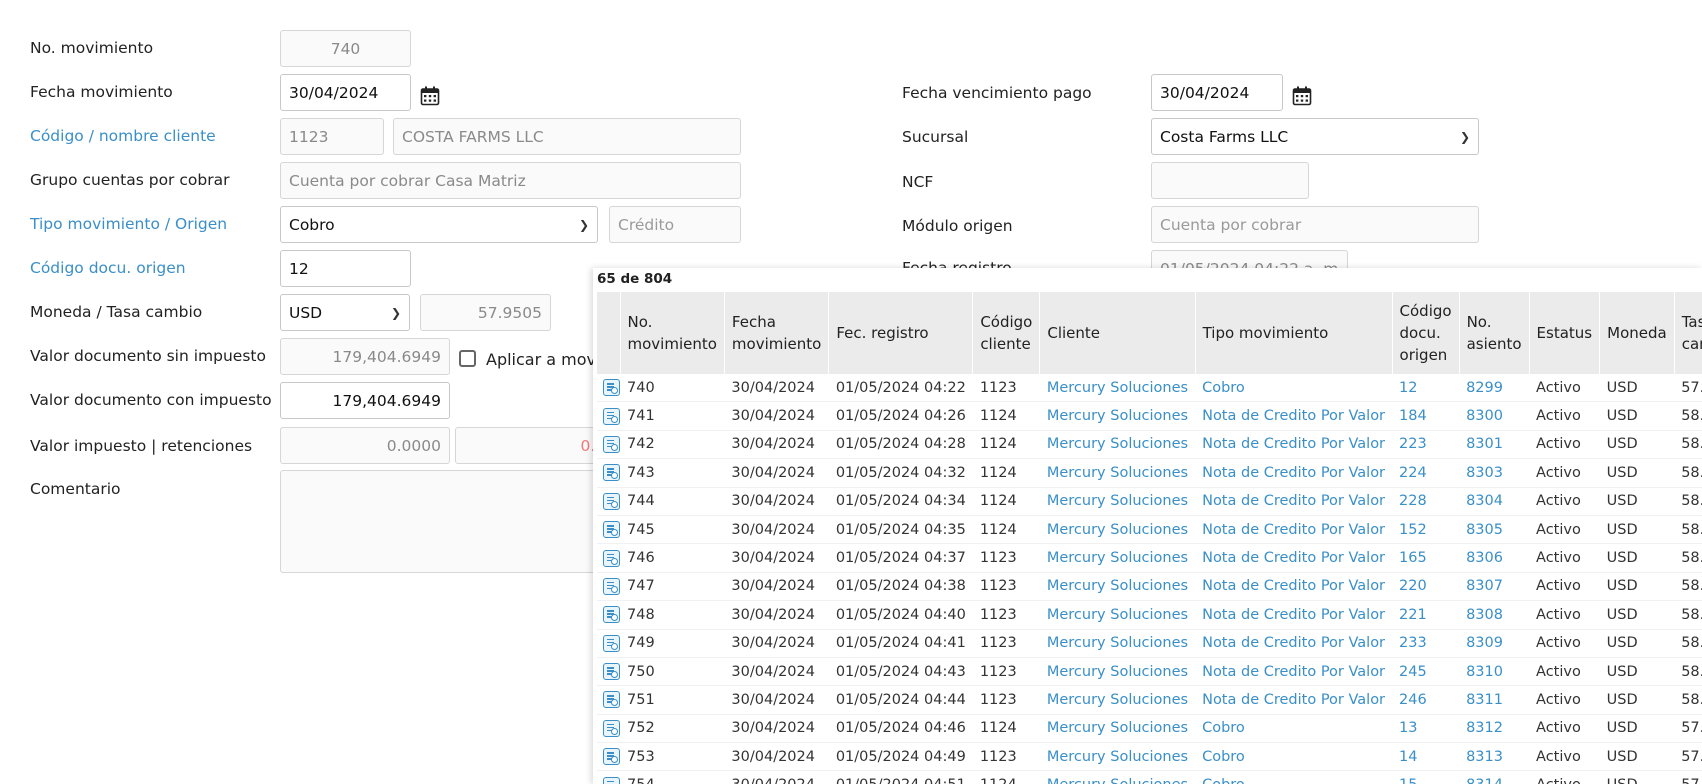 This screenshot has width=1702, height=784. Describe the element at coordinates (1494, 643) in the screenshot. I see `cell-no-asiento: 8309` at that location.